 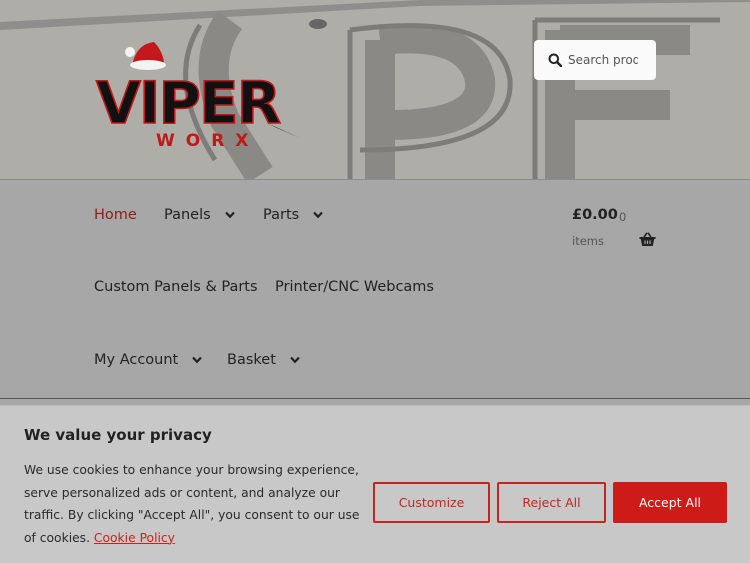 I want to click on nav-item-printer-cnc-webcams: Printer/CNC Webcams, so click(x=354, y=287).